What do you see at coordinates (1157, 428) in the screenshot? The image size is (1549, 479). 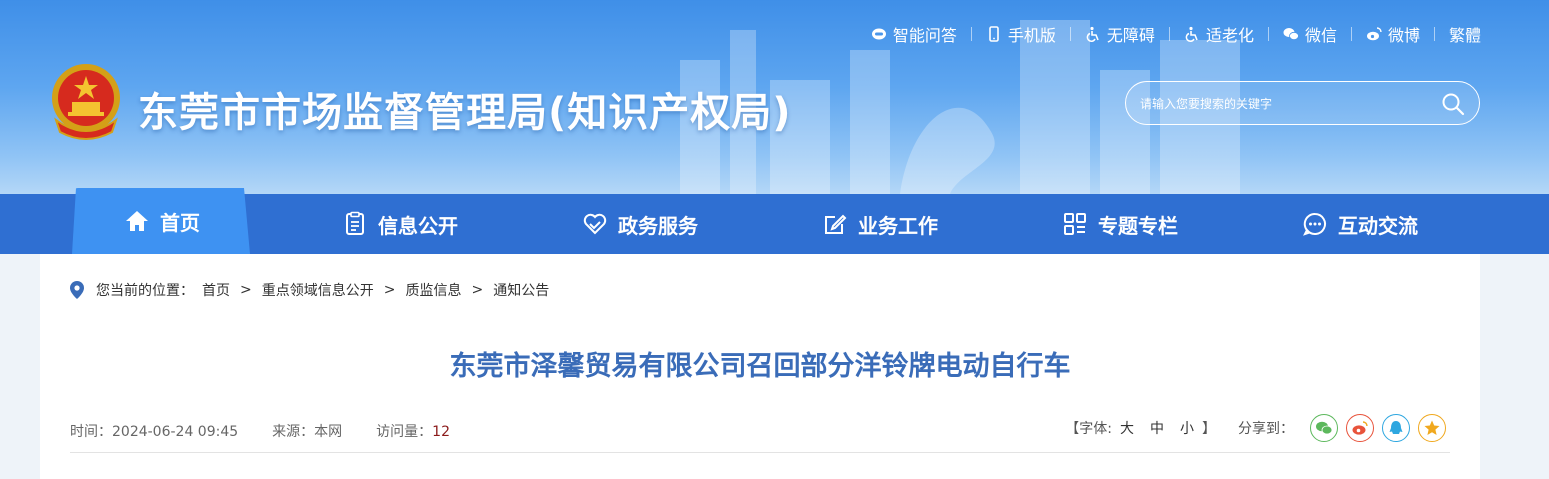 I see `font-size-medium-button: 中` at bounding box center [1157, 428].